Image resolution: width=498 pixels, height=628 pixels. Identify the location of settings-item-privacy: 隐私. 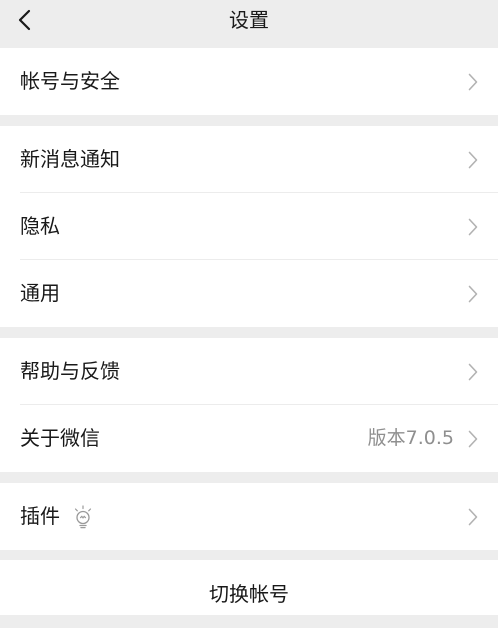
(249, 226).